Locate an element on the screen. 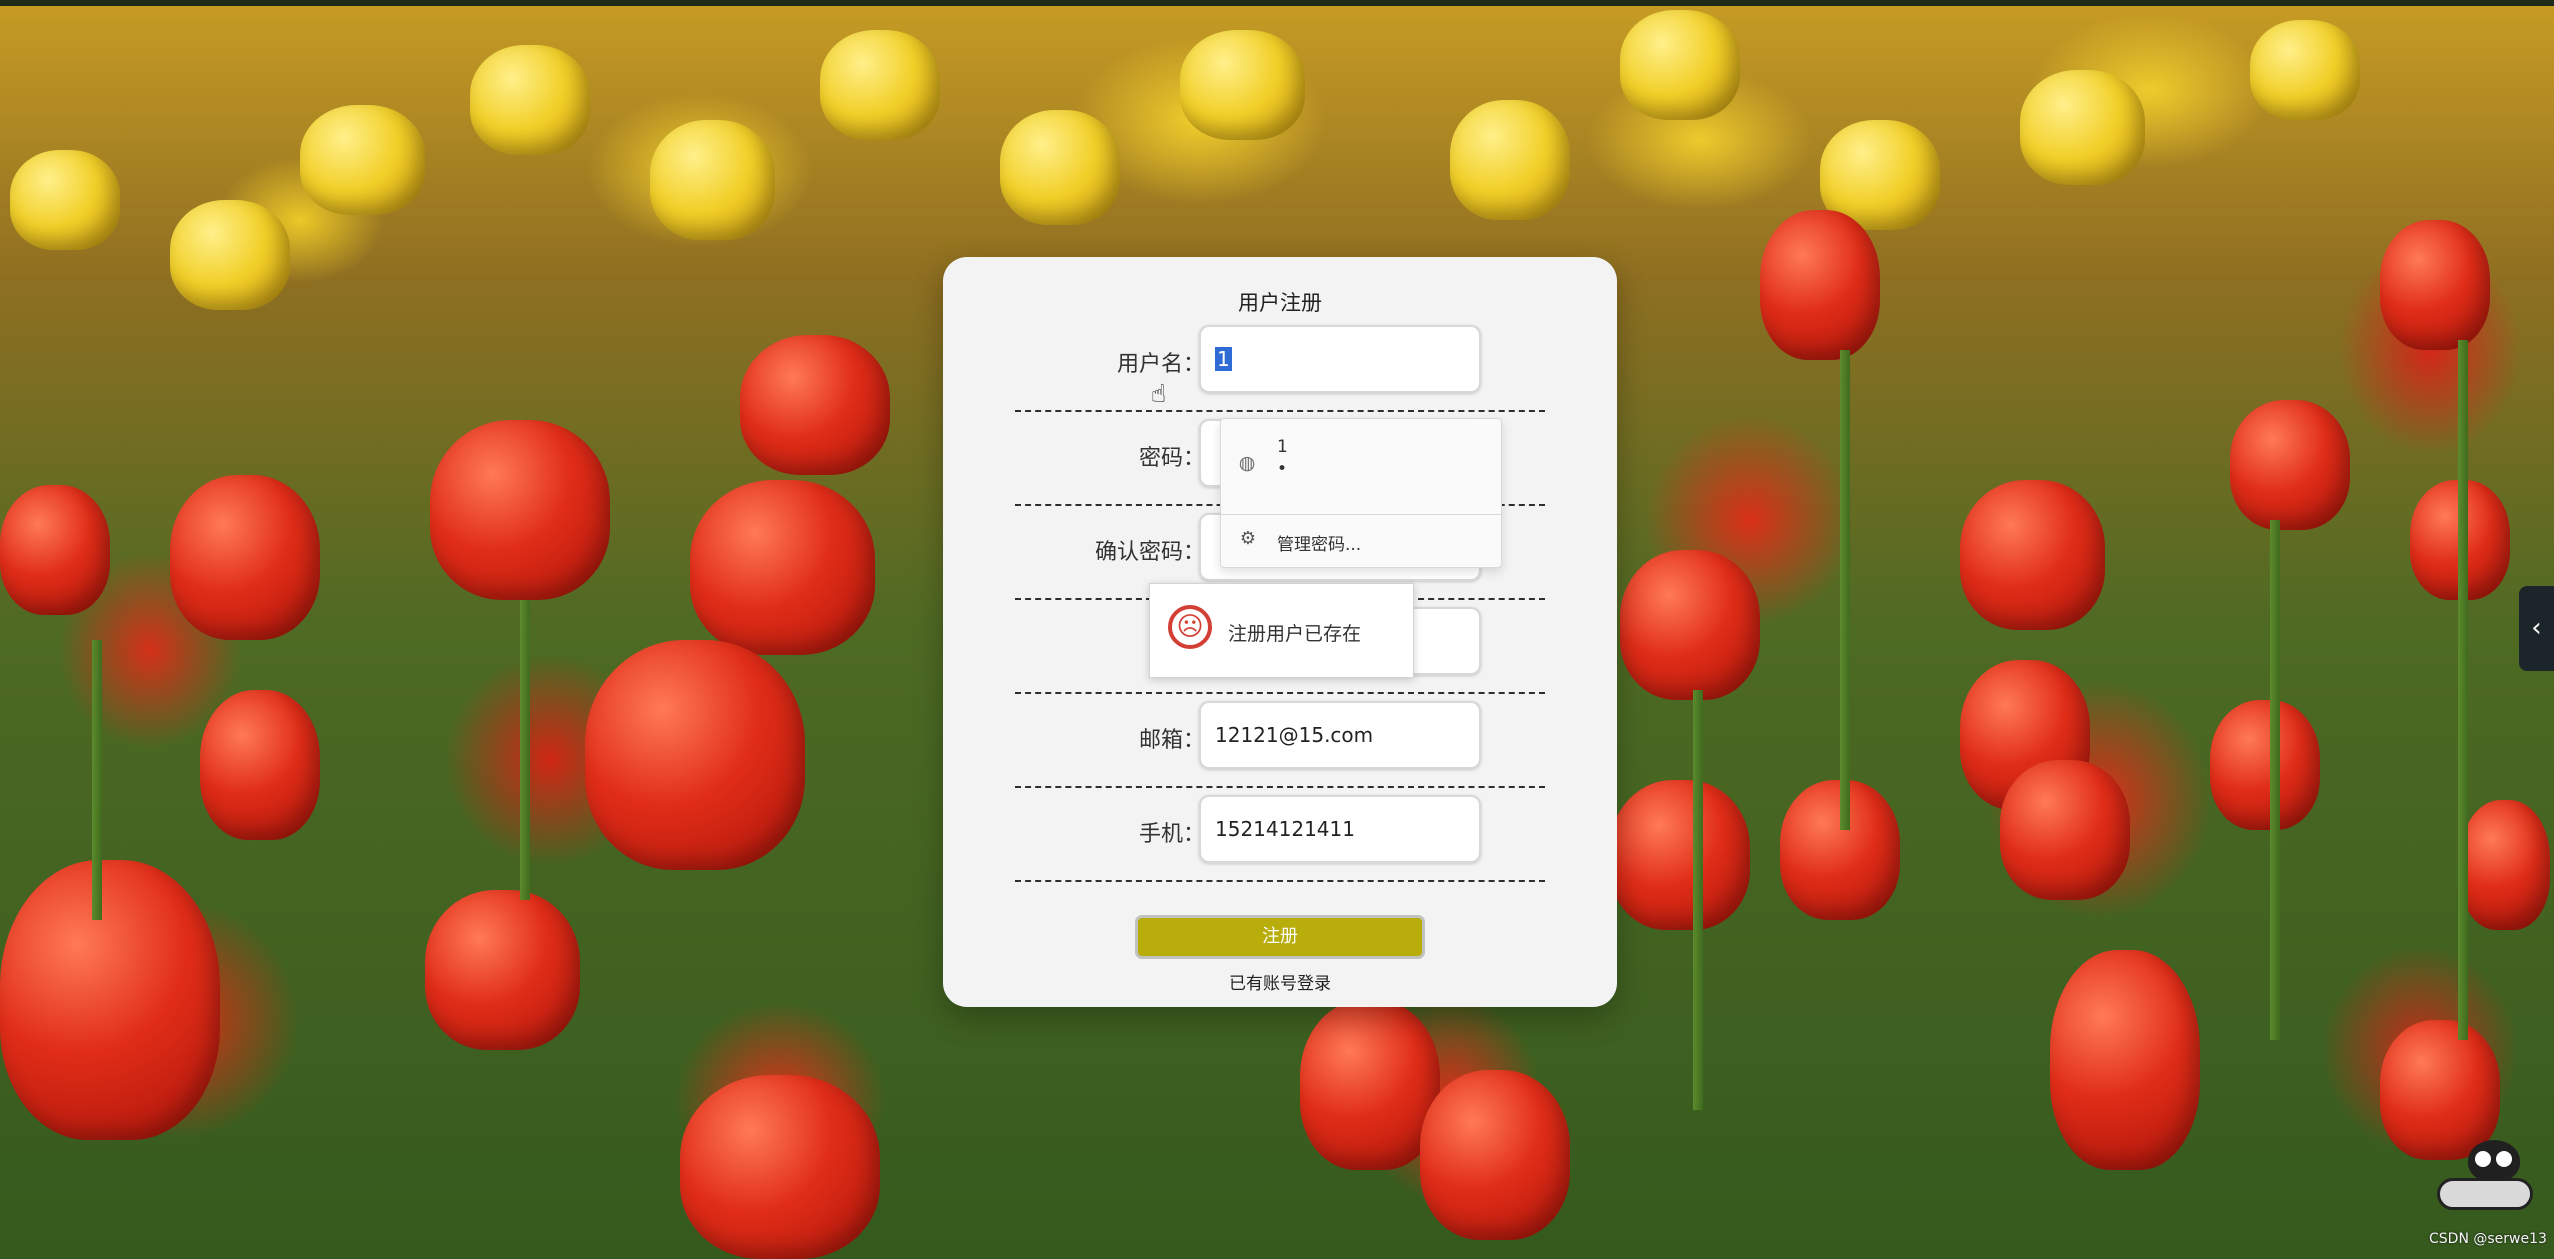 The image size is (2554, 1259). error-message: 注册用户已存在 is located at coordinates (1295, 634).